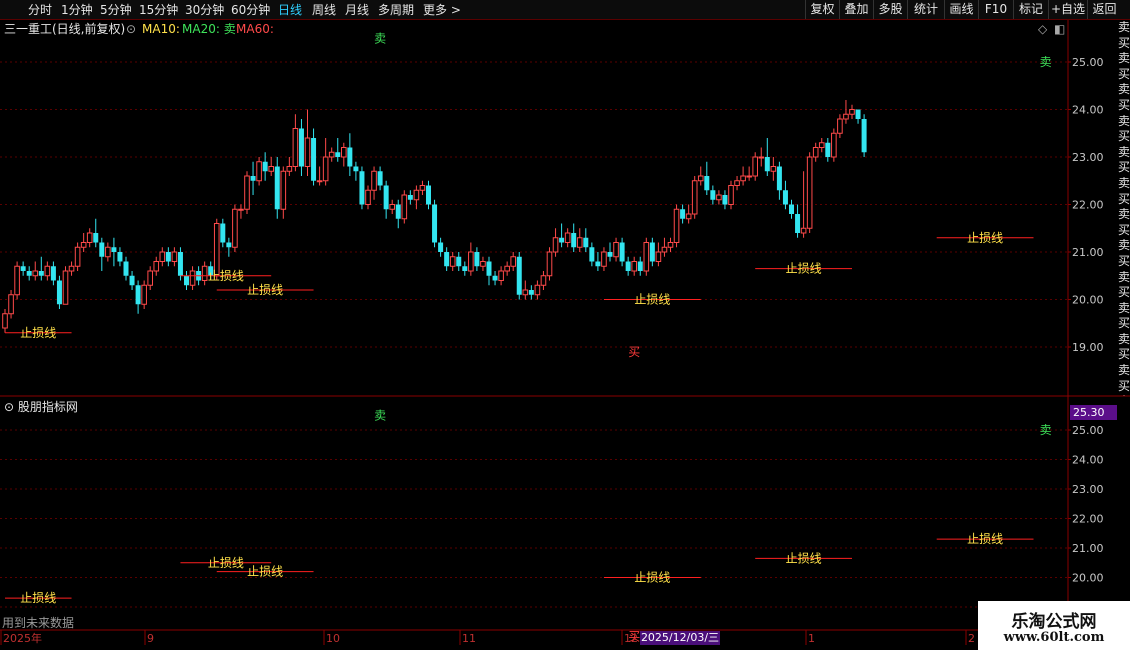  Describe the element at coordinates (1088, 460) in the screenshot. I see `y-tick-label: 24.00` at that location.